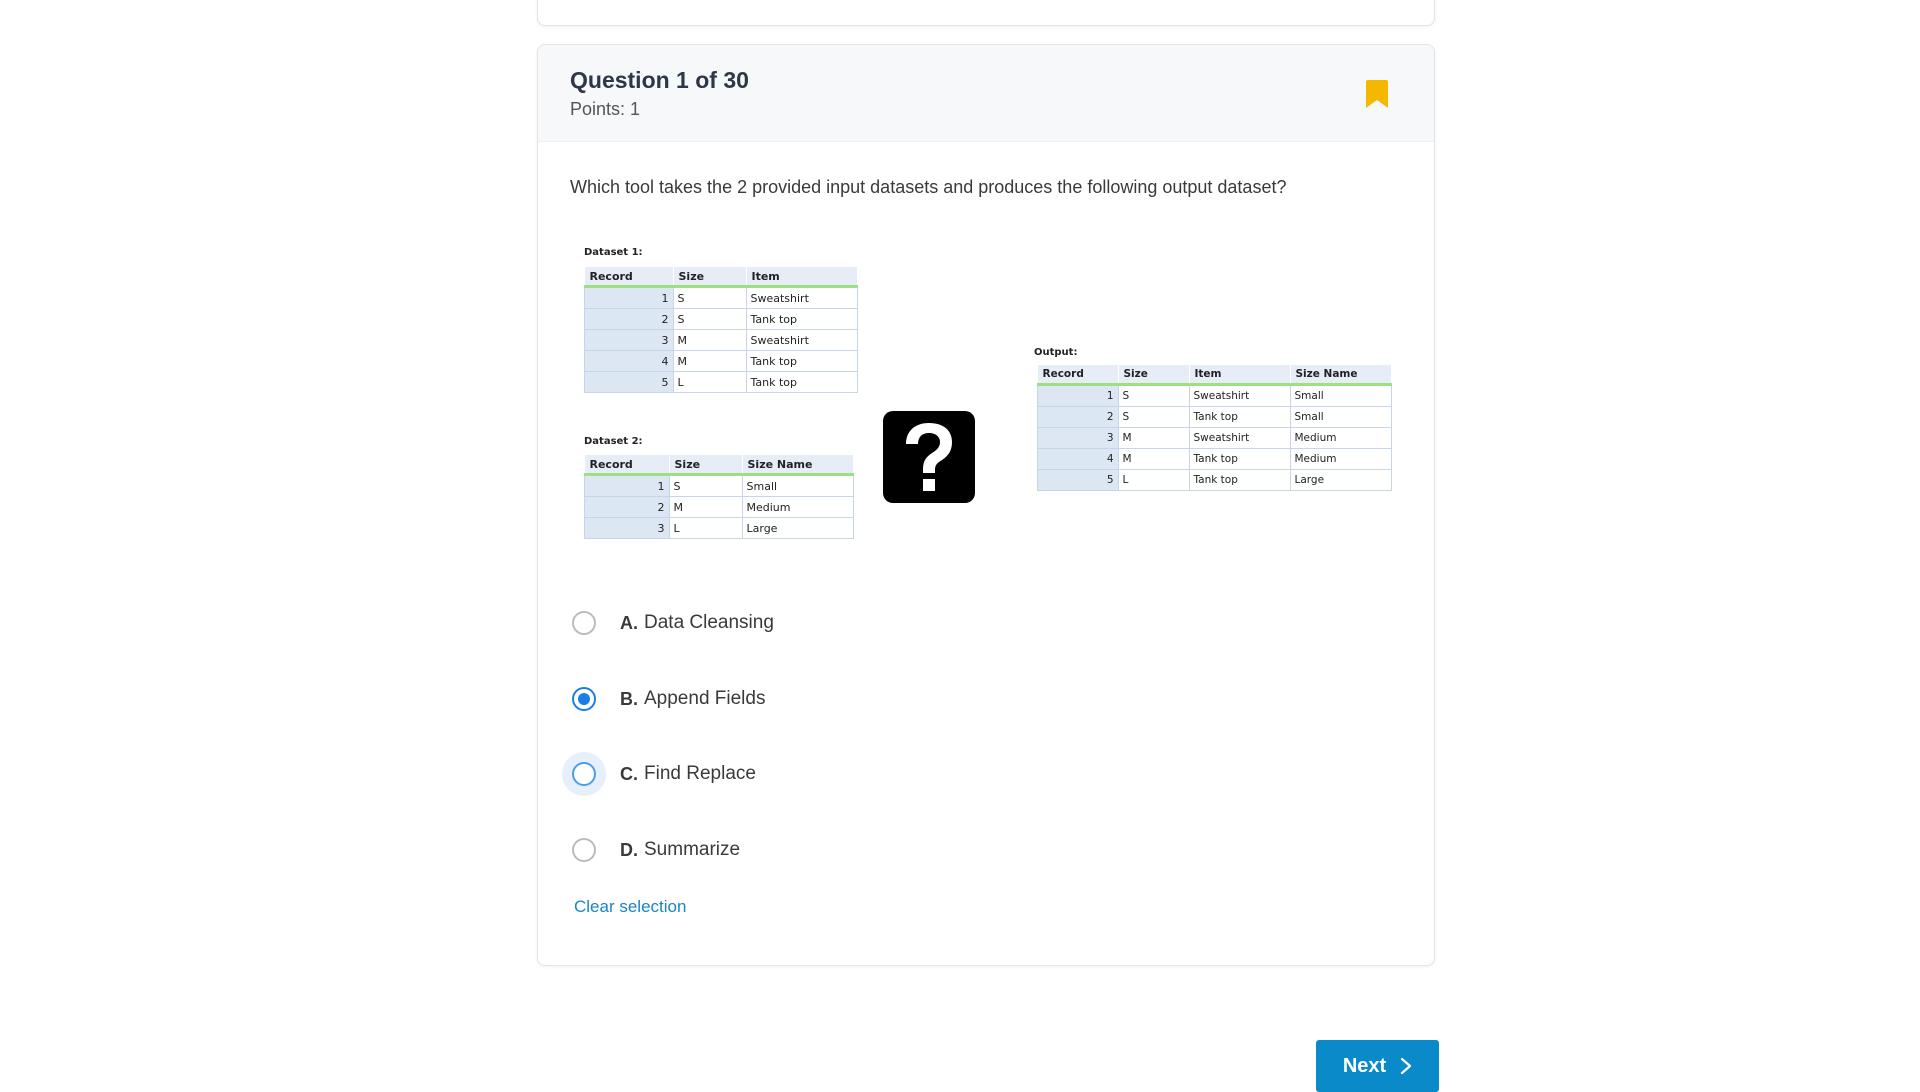  What do you see at coordinates (1341, 375) in the screenshot?
I see `output-header: Size Name` at bounding box center [1341, 375].